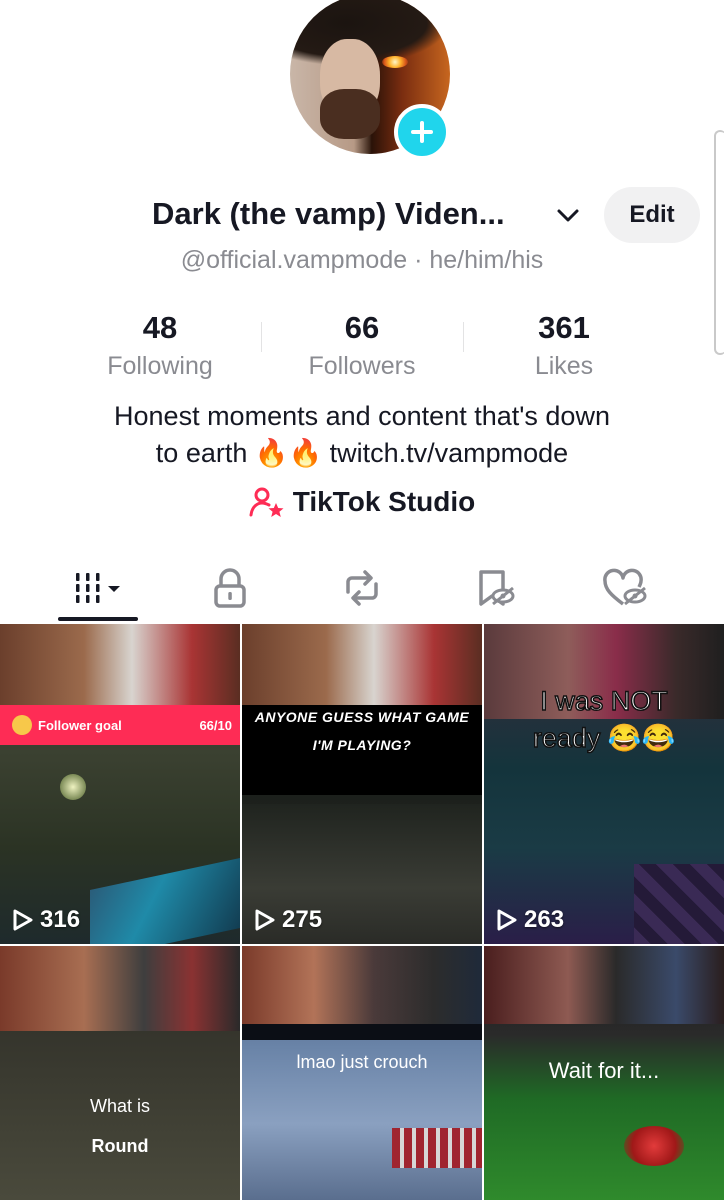 This screenshot has width=724, height=1200. I want to click on view-count: 263, so click(530, 920).